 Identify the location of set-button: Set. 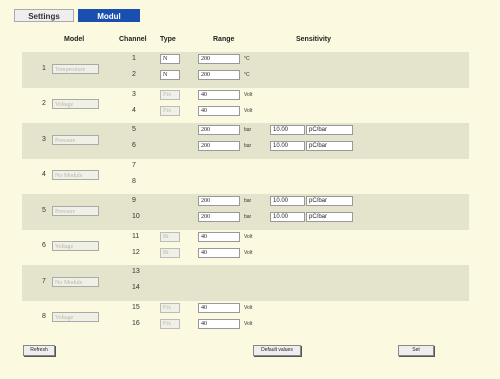
(416, 350).